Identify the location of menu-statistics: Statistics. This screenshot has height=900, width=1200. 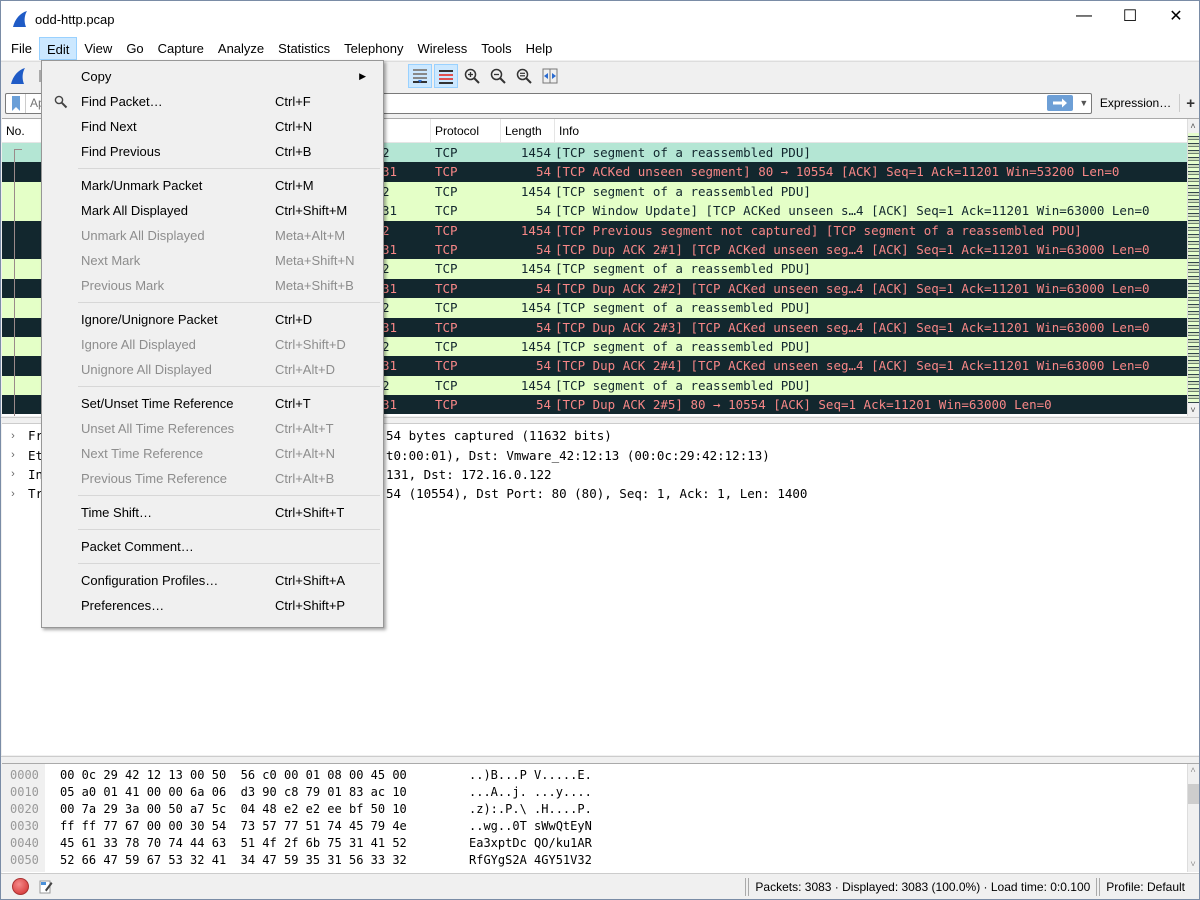
(304, 48).